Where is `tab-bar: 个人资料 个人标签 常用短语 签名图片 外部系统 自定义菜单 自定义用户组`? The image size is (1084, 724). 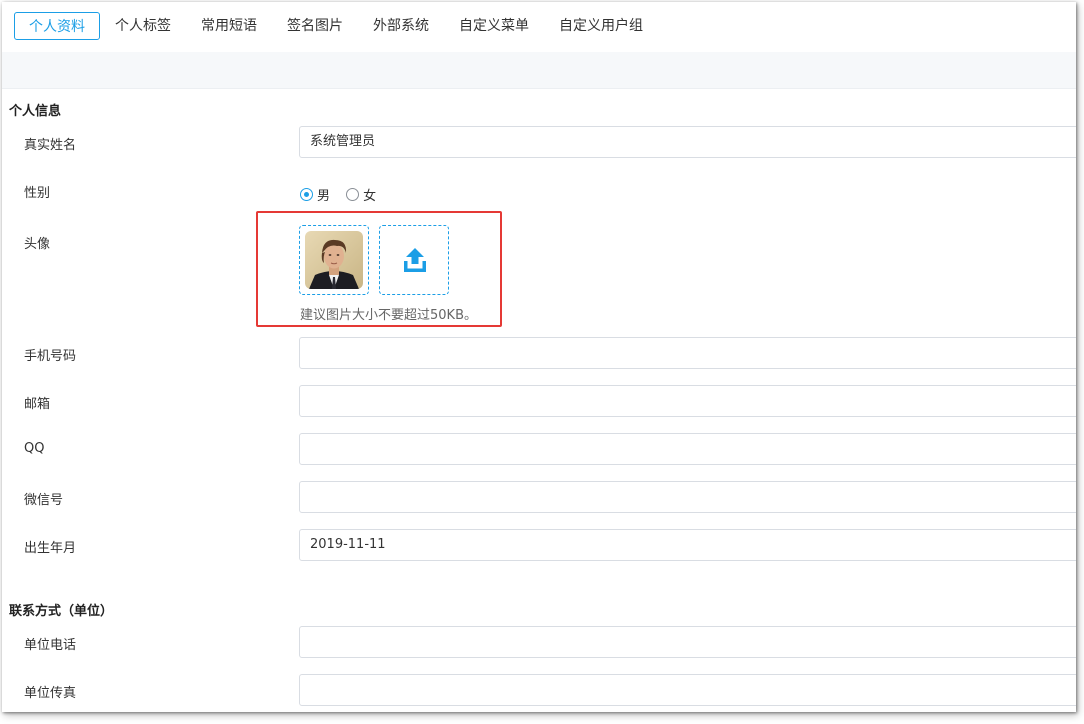
tab-bar: 个人资料 个人标签 常用短语 签名图片 外部系统 自定义菜单 自定义用户组 is located at coordinates (539, 27).